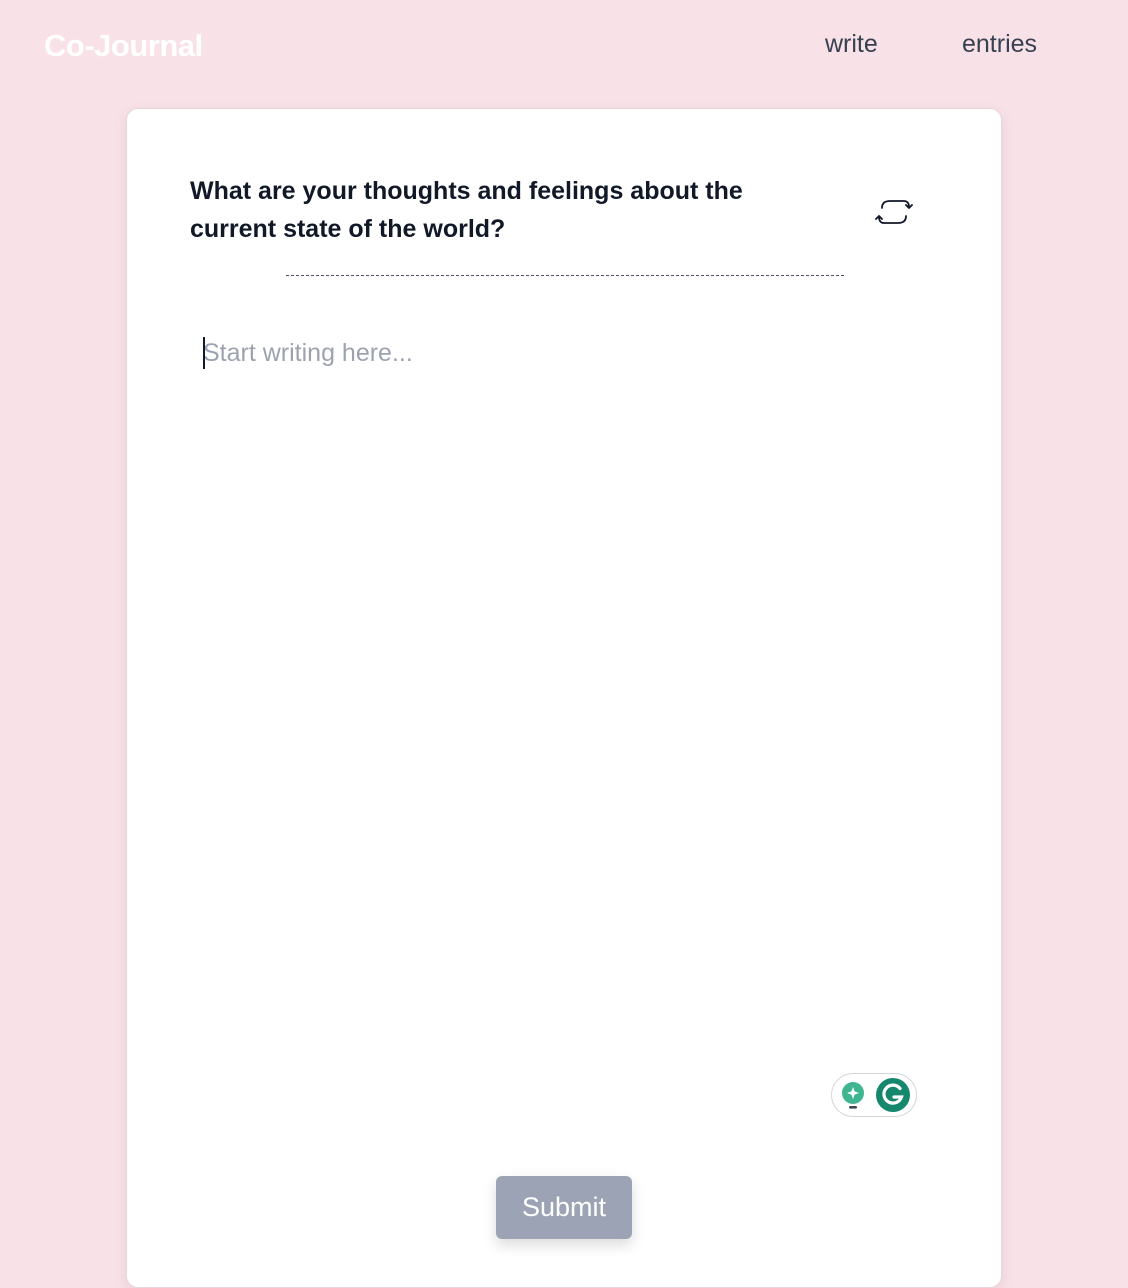  What do you see at coordinates (999, 44) in the screenshot?
I see `nav-entries-link: entries` at bounding box center [999, 44].